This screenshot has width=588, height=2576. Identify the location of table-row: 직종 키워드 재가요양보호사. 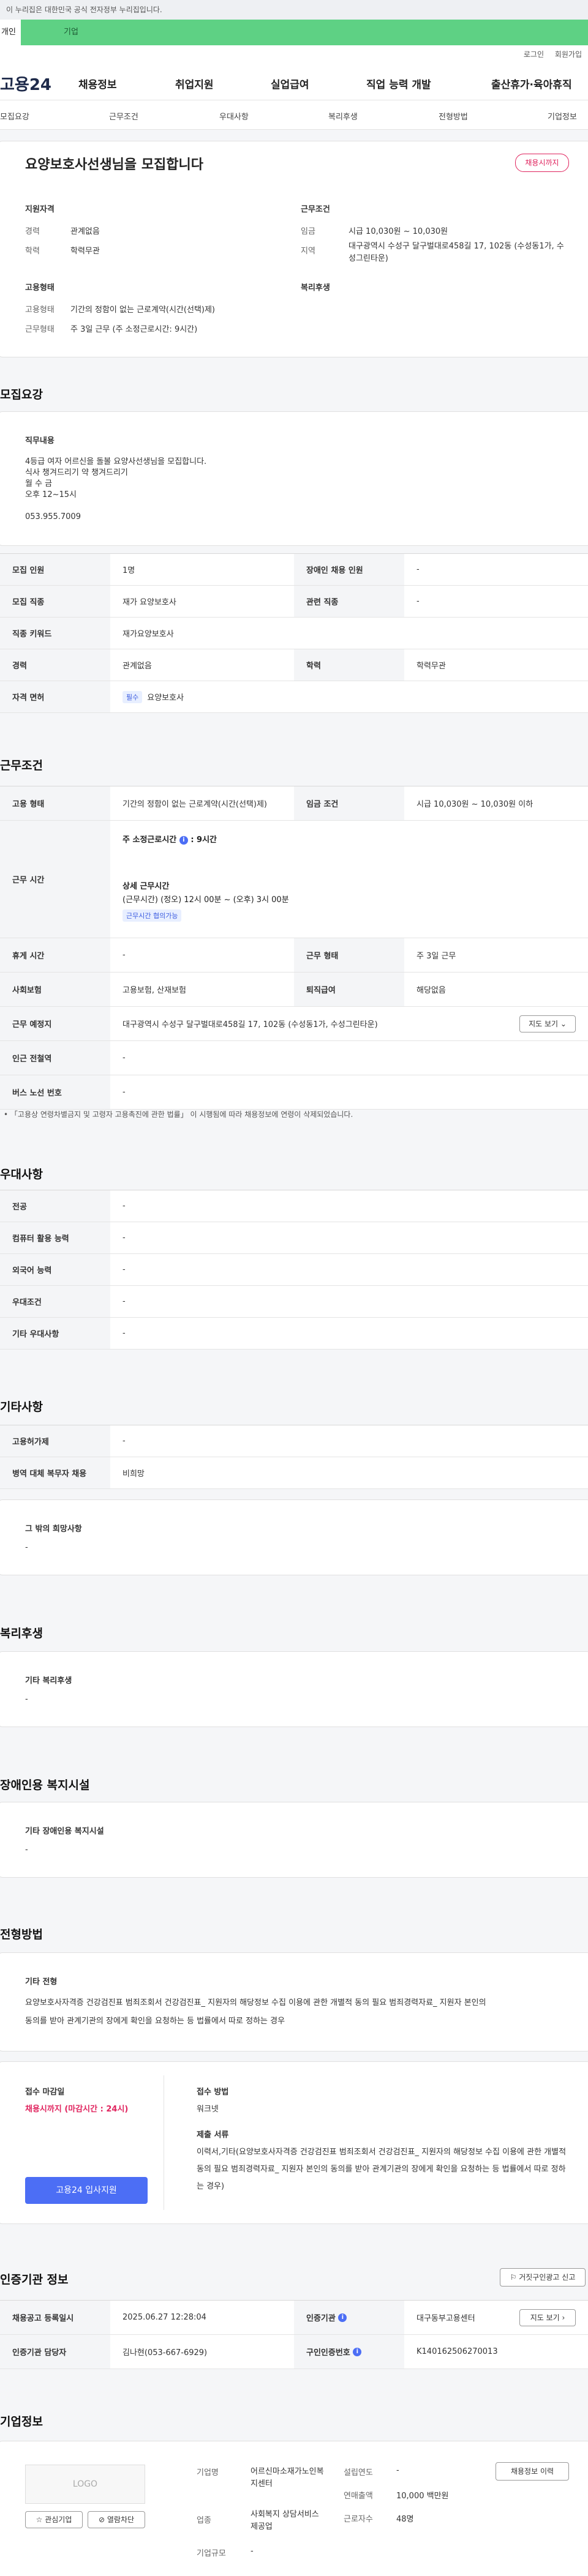
(294, 633).